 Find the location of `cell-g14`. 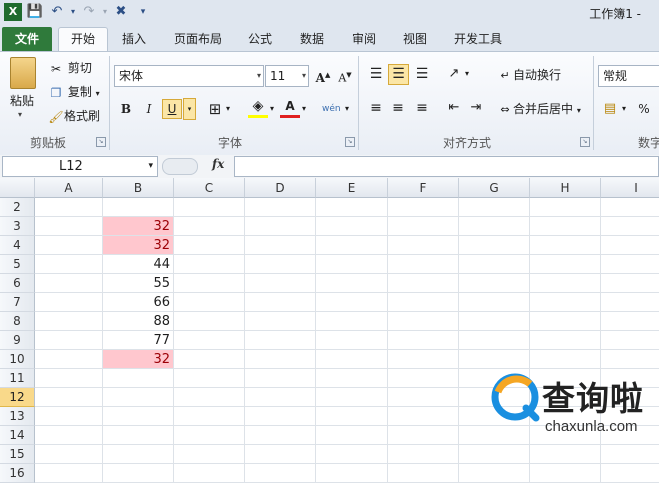

cell-g14 is located at coordinates (494, 435).